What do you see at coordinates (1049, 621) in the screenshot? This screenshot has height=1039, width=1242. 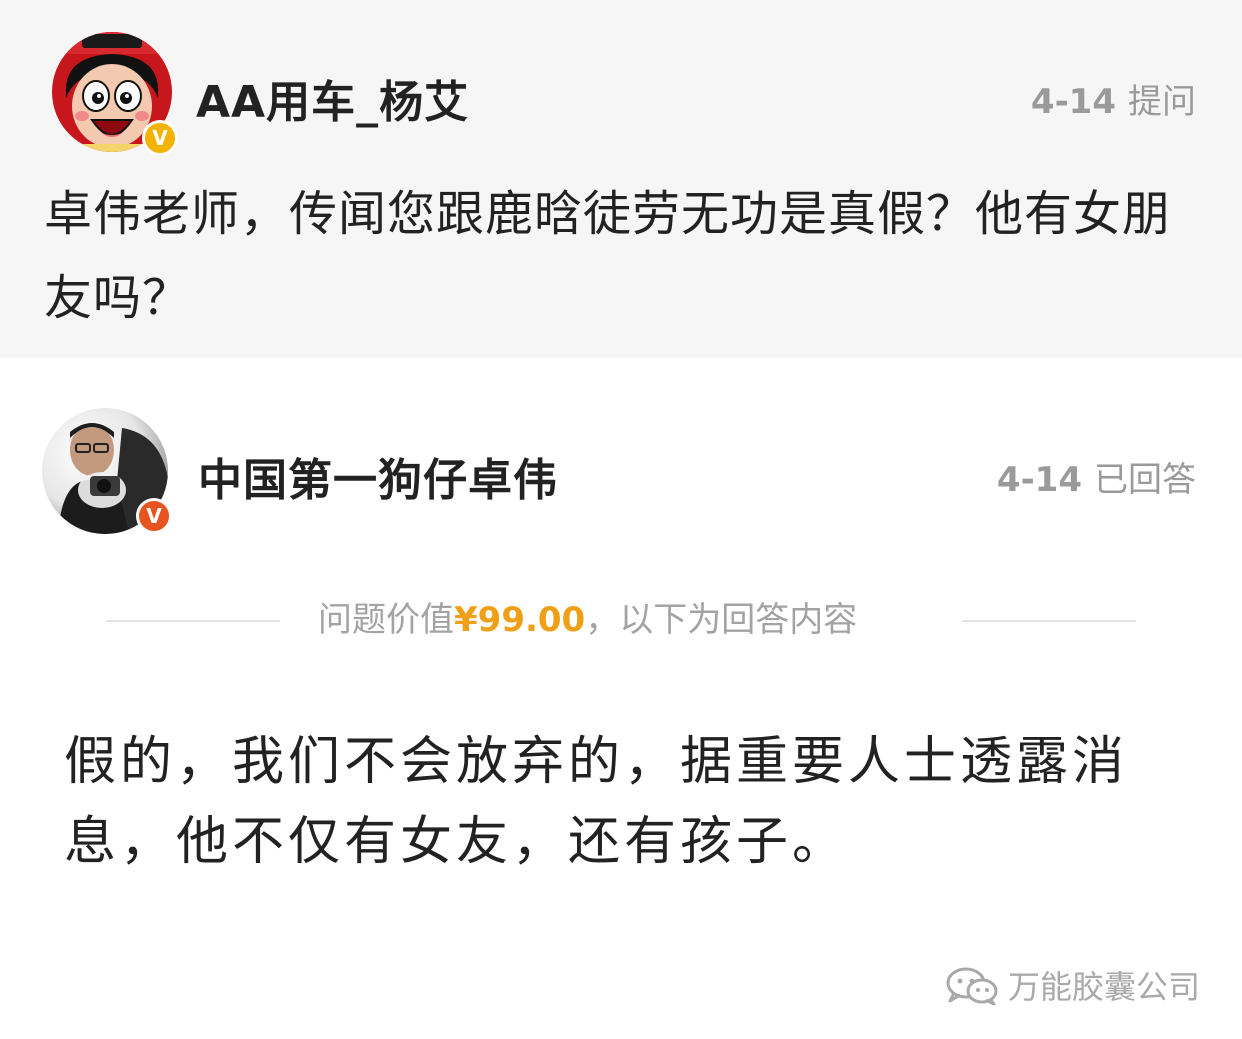 I see `divider-line-right` at bounding box center [1049, 621].